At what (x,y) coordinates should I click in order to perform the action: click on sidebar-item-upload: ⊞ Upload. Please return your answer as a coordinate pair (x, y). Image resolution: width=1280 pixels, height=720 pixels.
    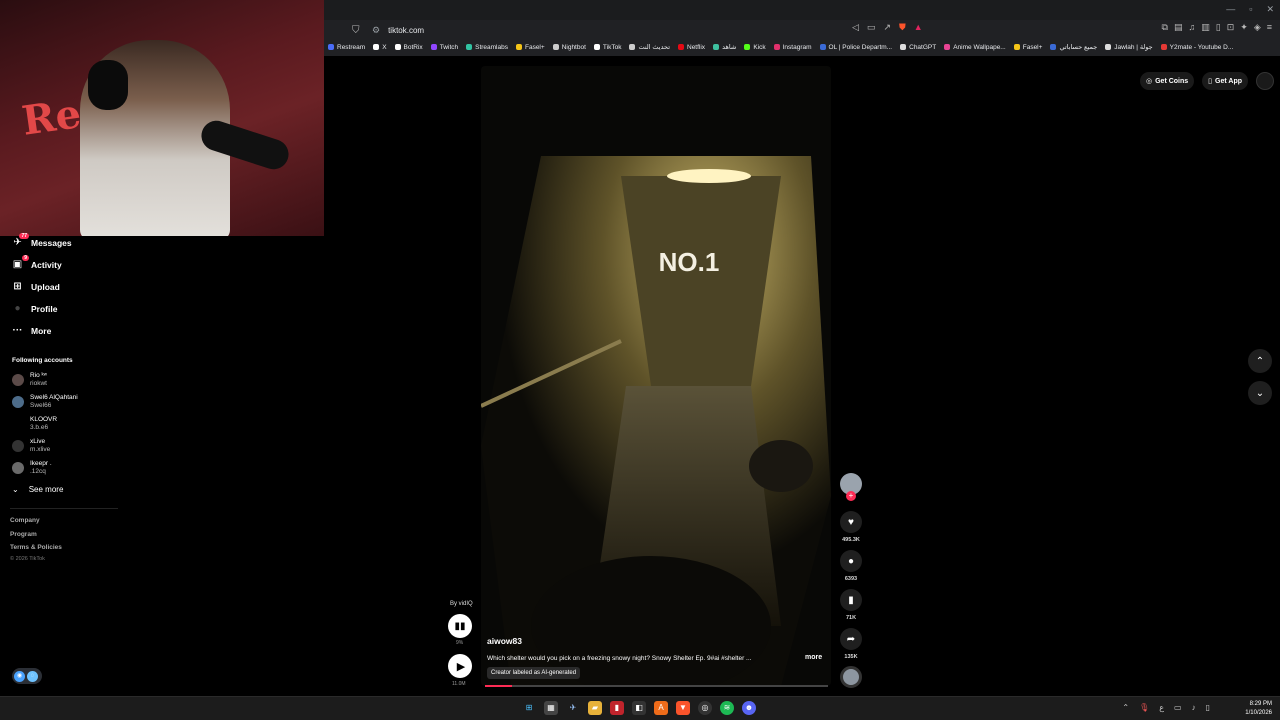
    Looking at the image, I should click on (36, 286).